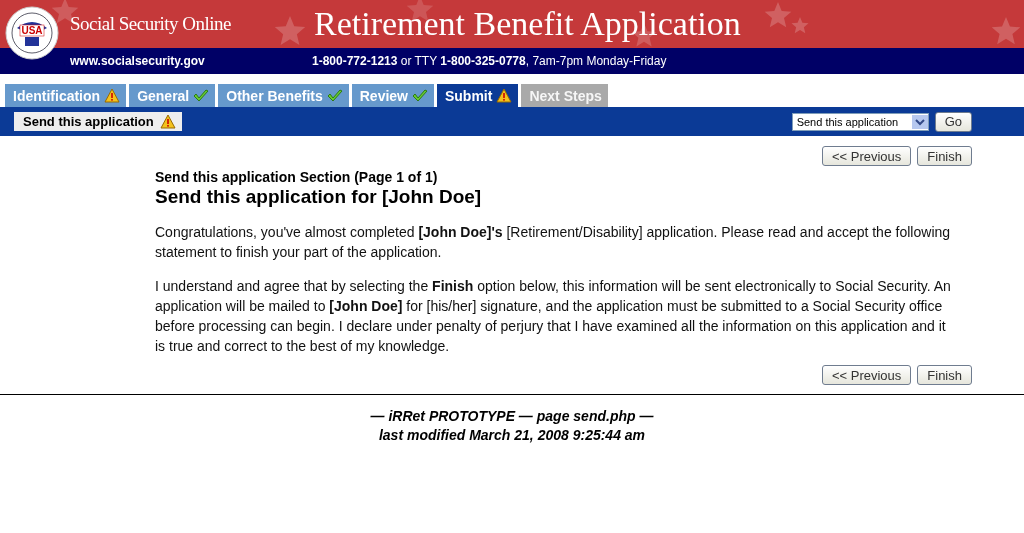 The height and width of the screenshot is (533, 1024). I want to click on paragraph: I understand and agree that by selecting the Finish option below, this information will be sent electronically to Social Security. An application will be mailed to [John Doe] for [his/her] signature, and the application must be submitted to a Social Security office before processing can begin. I declare under penalty of perjury that I have examined all the information on this application and it is true and correct to the best of my knowledge., so click(553, 316).